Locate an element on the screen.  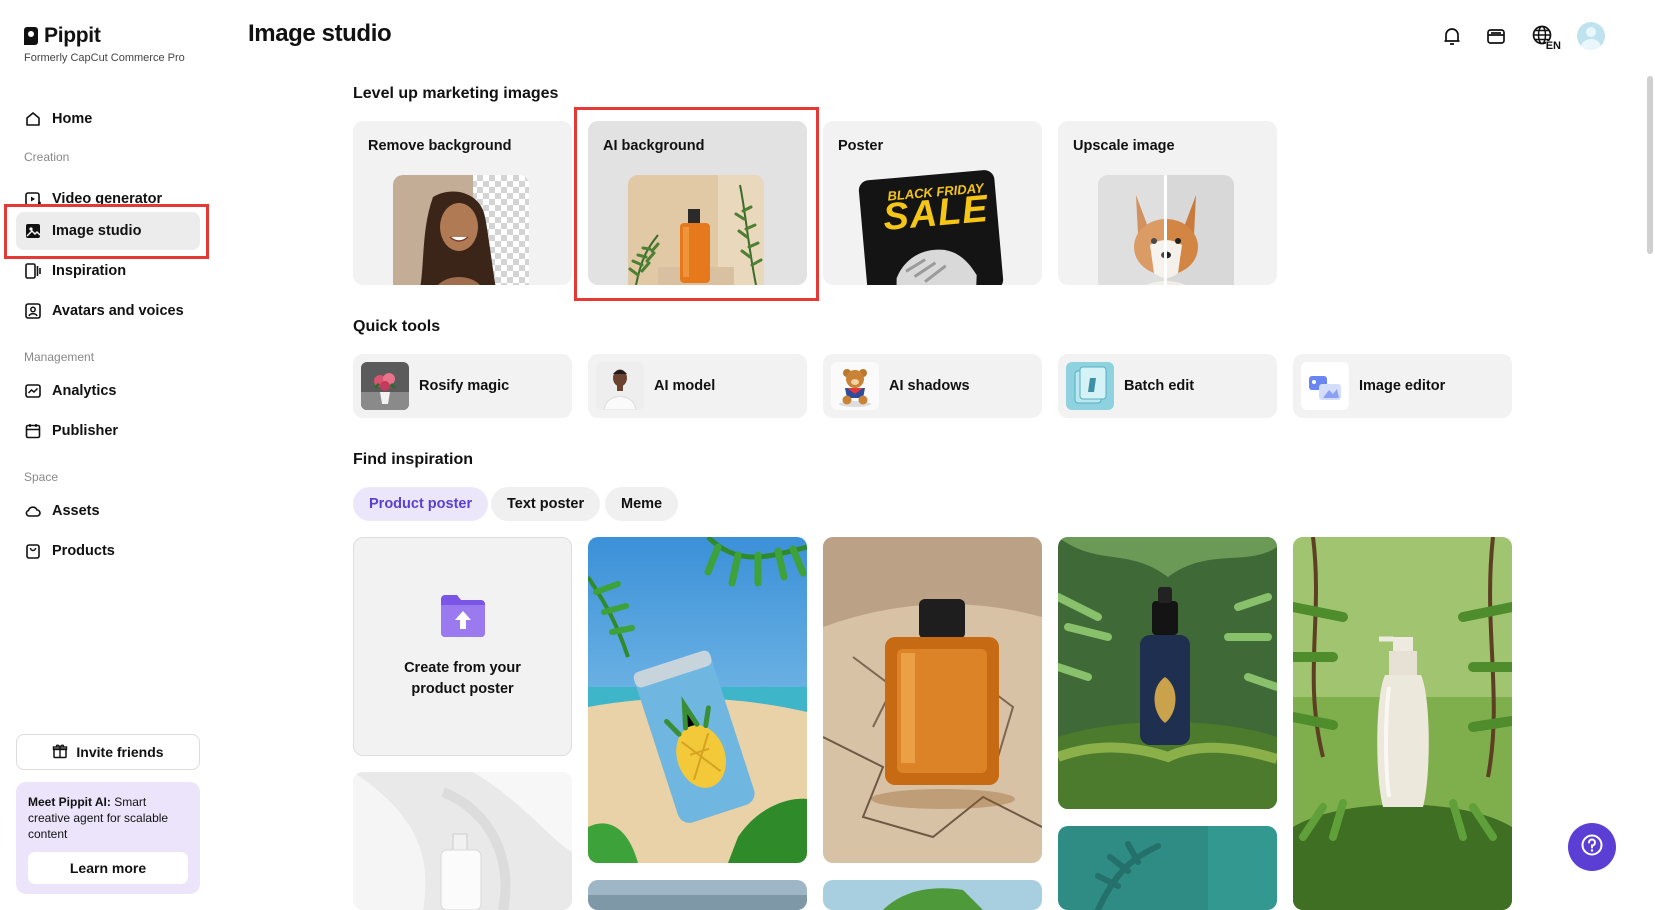
header-actions: EN is located at coordinates (1522, 37).